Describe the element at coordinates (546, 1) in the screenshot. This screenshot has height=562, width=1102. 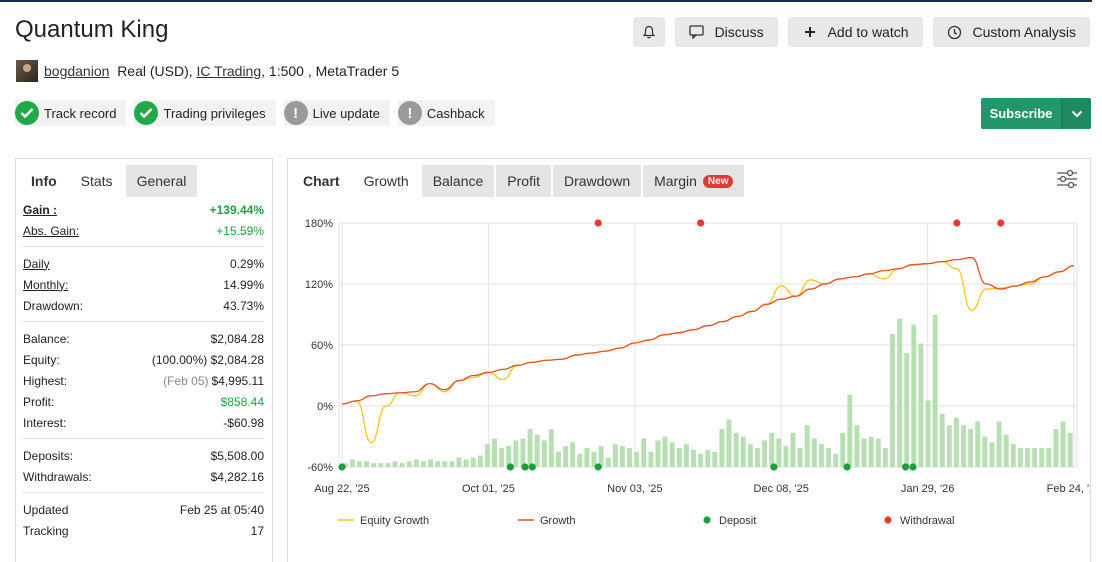
I see `top-border` at that location.